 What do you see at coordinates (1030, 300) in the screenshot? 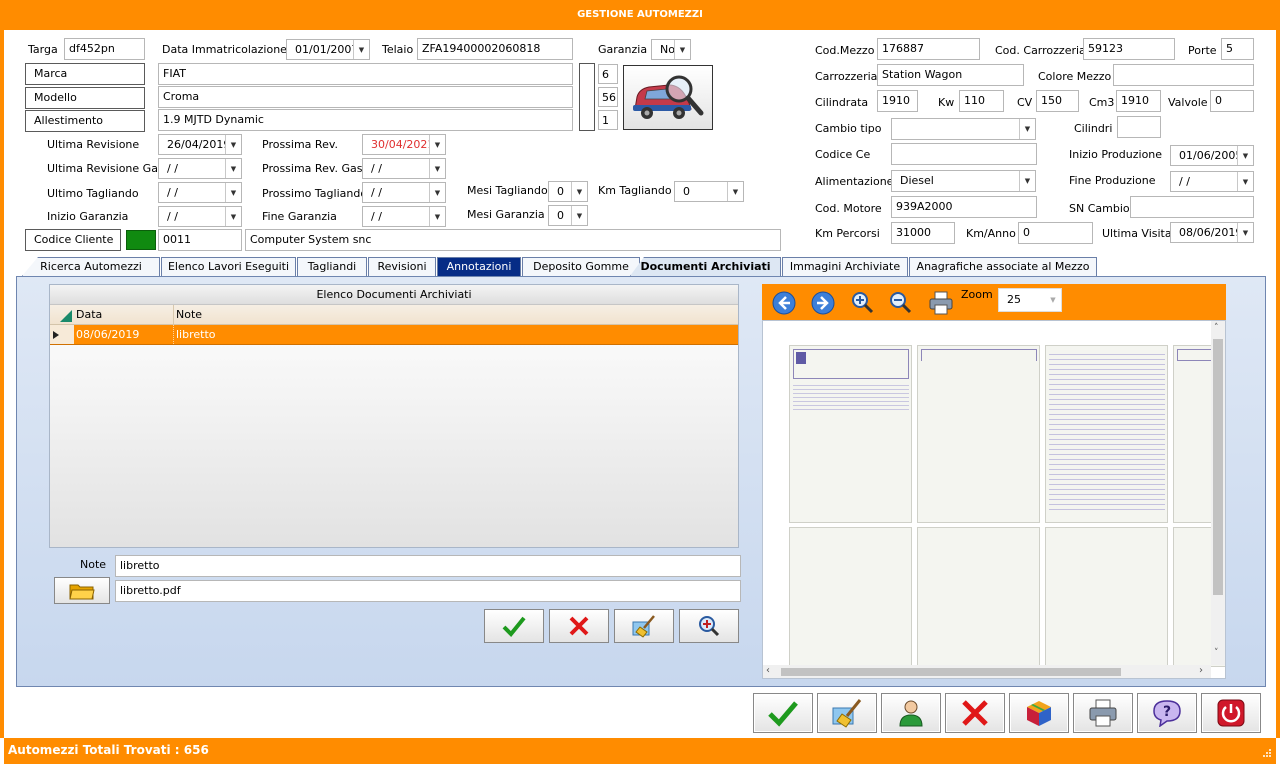
I see `zoom-select: 25 ▼` at bounding box center [1030, 300].